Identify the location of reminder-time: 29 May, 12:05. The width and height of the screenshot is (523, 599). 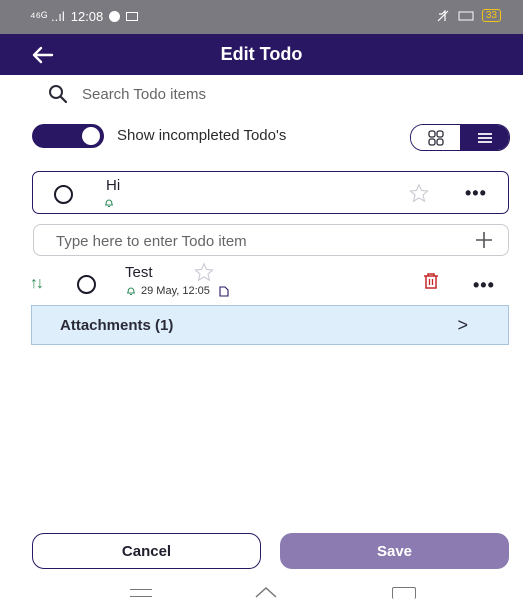
(175, 291).